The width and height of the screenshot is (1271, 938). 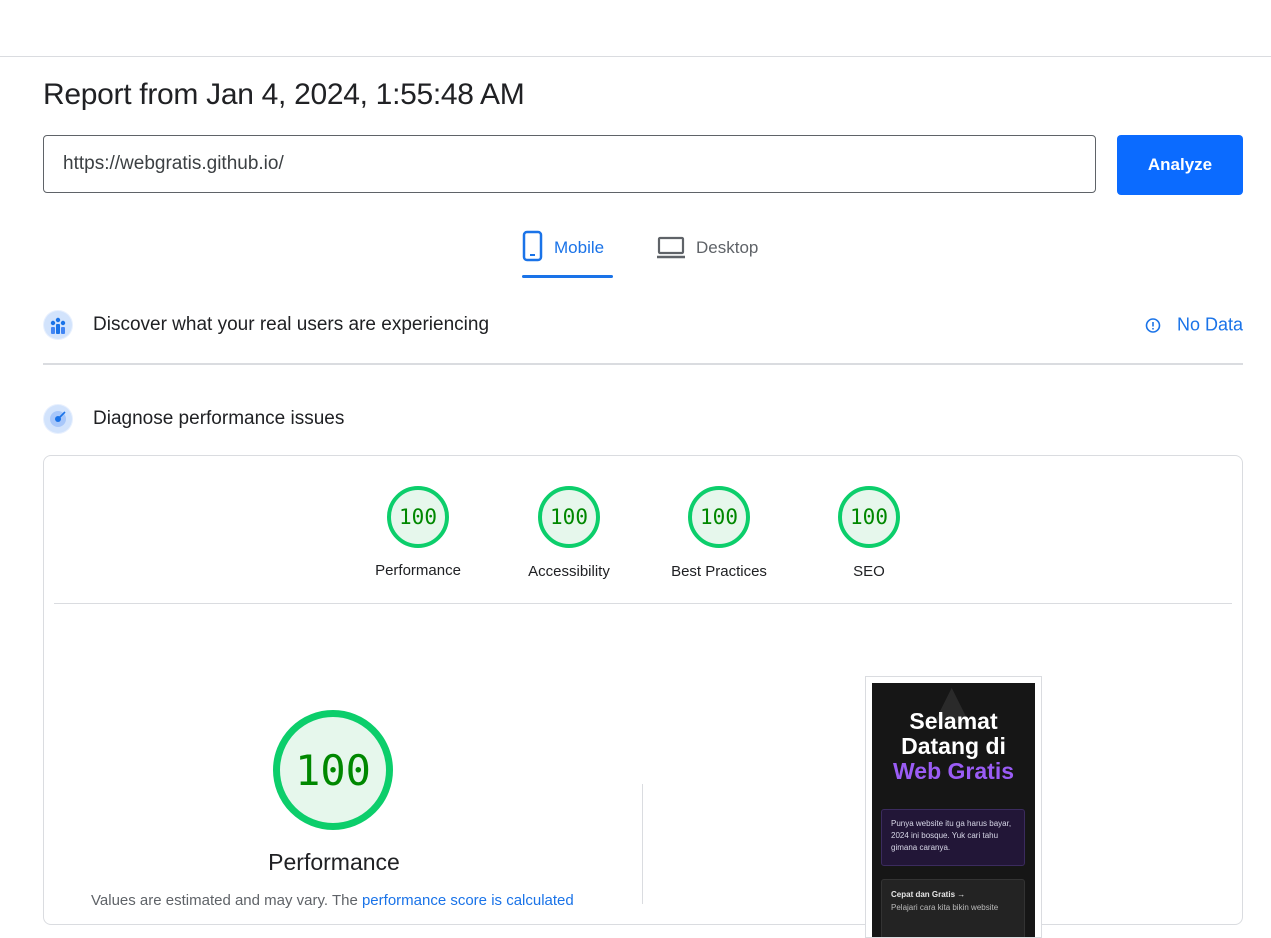 I want to click on score-label: Best Practices, so click(x=719, y=571).